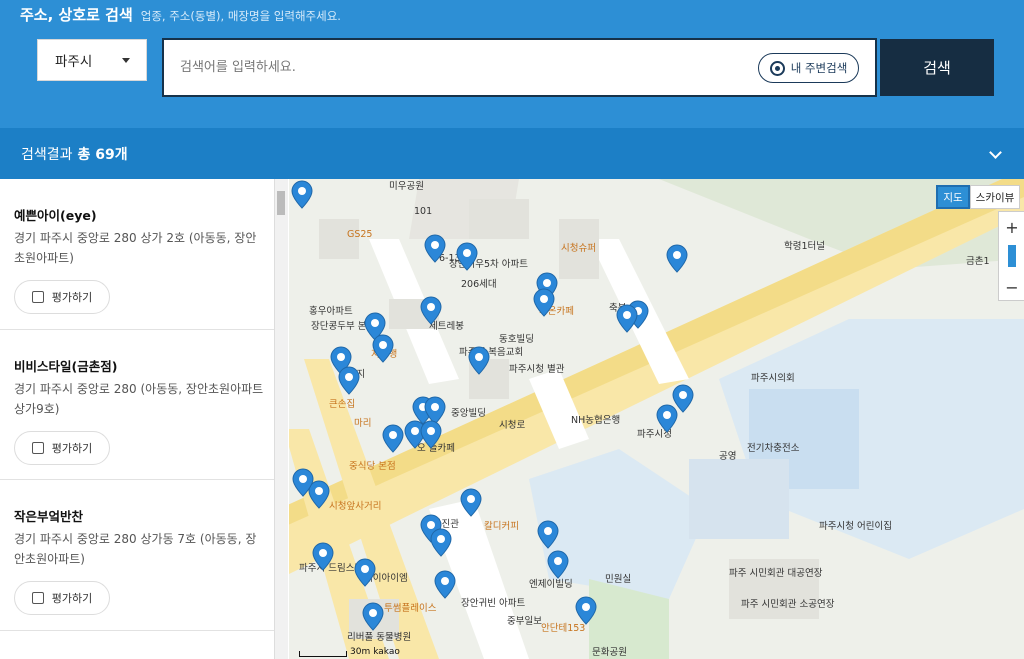 The width and height of the screenshot is (1024, 659). What do you see at coordinates (578, 248) in the screenshot?
I see `map-place-label: 시청슈퍼` at bounding box center [578, 248].